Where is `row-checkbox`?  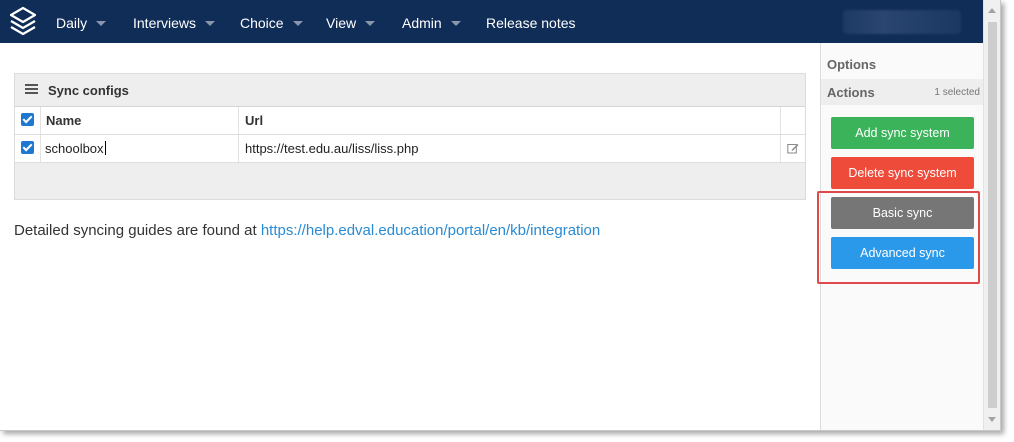 row-checkbox is located at coordinates (27, 147).